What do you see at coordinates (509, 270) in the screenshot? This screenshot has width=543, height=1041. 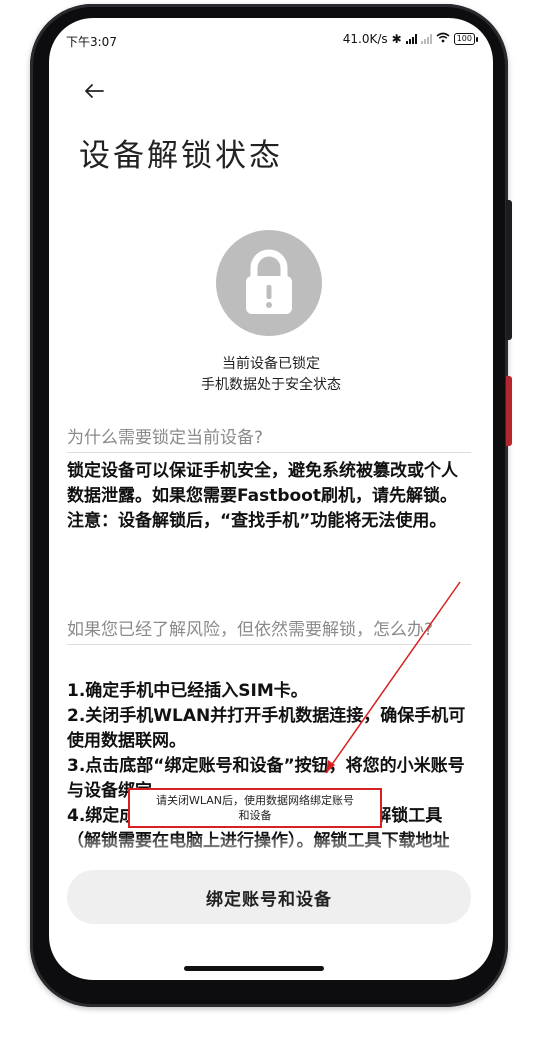 I see `volume-button` at bounding box center [509, 270].